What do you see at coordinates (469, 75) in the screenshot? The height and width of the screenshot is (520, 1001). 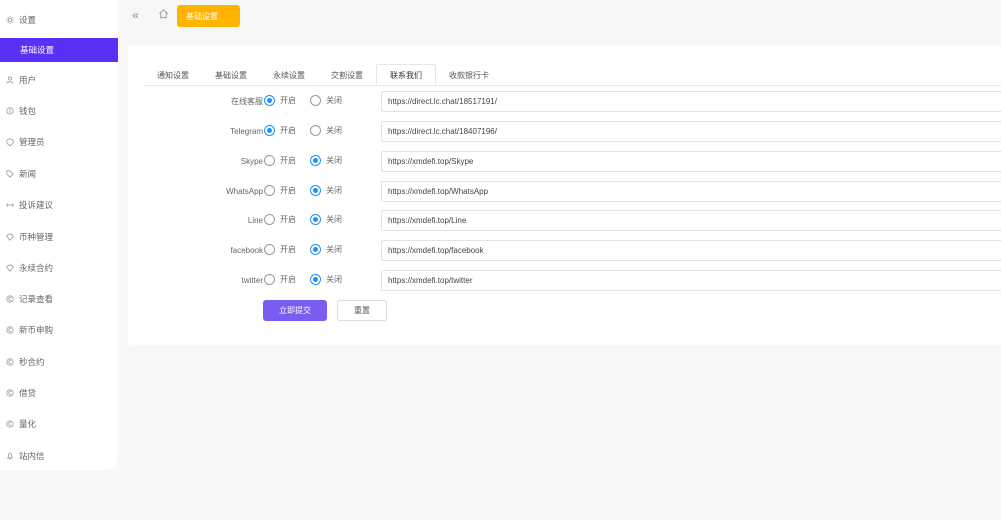 I see `tab-5: 收款银行卡` at bounding box center [469, 75].